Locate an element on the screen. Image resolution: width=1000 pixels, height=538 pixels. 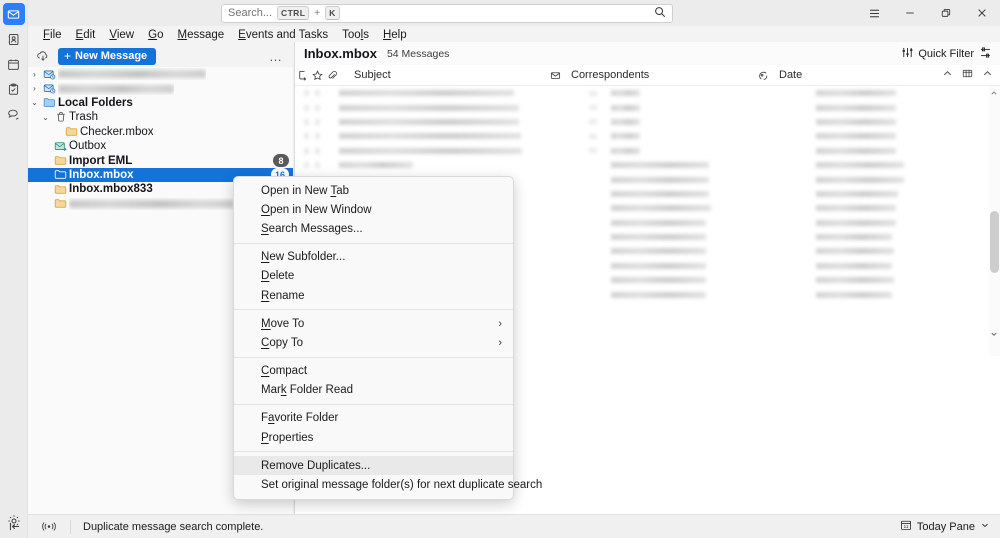
select-columns-icon is located at coordinates (967, 75).